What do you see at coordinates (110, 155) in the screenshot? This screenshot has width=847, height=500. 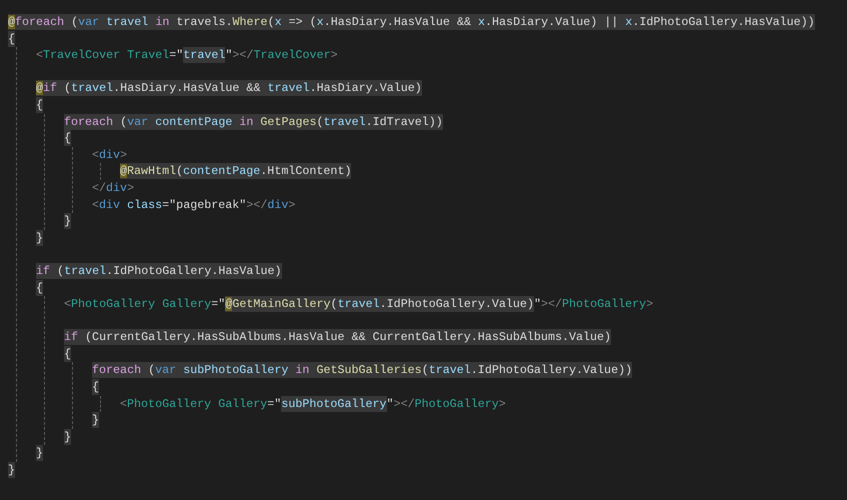 I see `code-line: <div>` at bounding box center [110, 155].